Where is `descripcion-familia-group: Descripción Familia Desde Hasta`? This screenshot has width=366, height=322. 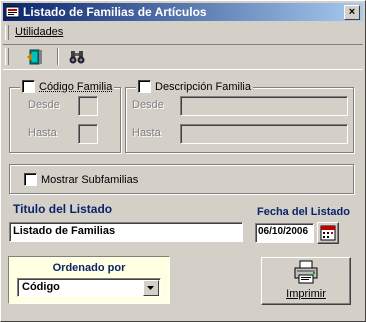
descripcion-familia-group: Descripción Familia Desde Hasta is located at coordinates (239, 116).